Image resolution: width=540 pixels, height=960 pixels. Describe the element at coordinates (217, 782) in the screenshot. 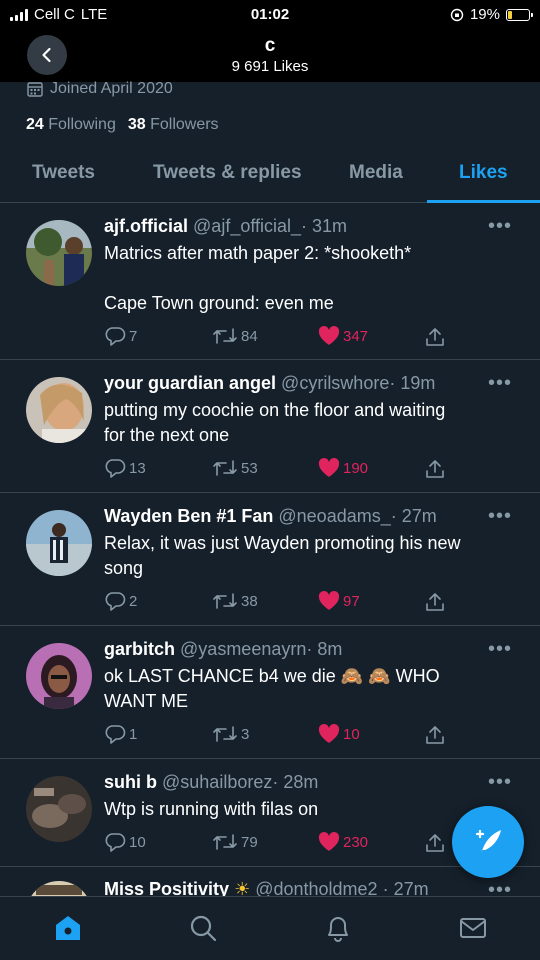

I see `tweet-author-handle: @suhailborez` at that location.